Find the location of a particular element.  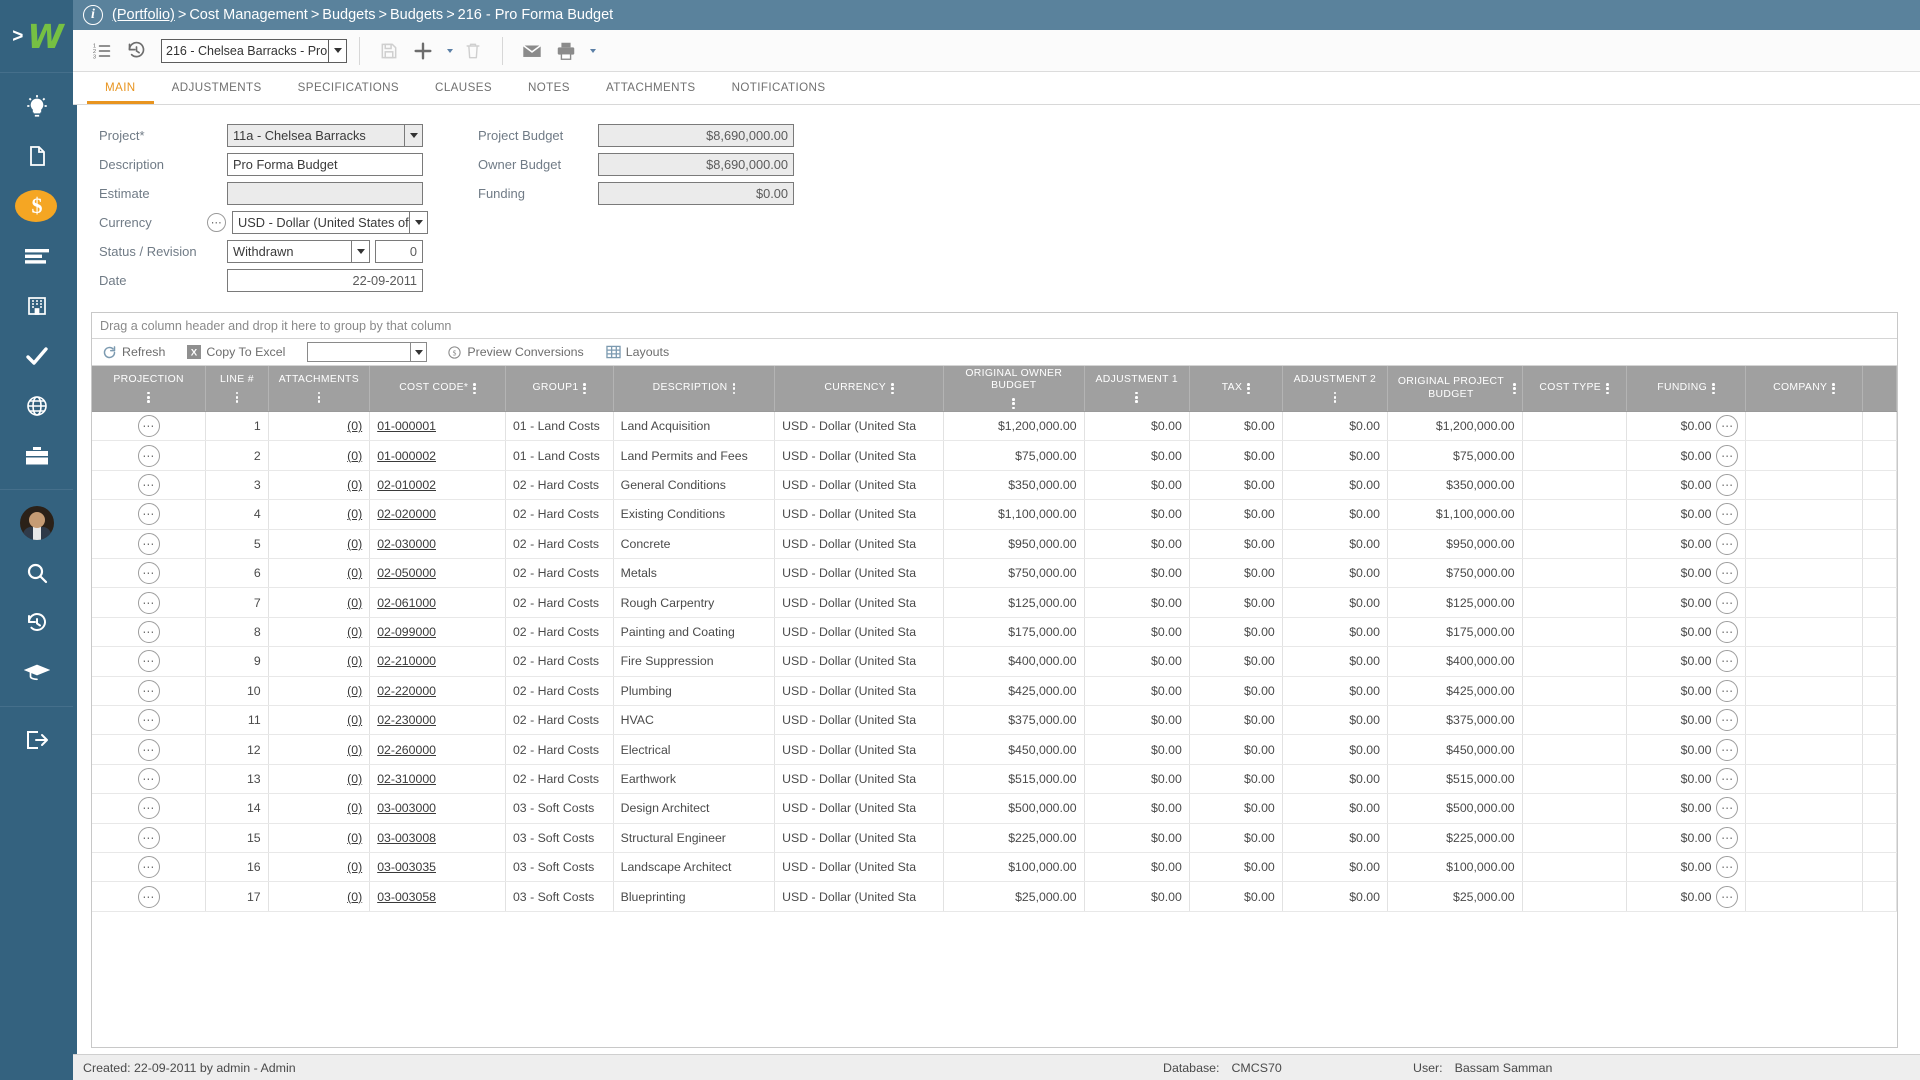

project-select: 11a - Chelsea Barracks is located at coordinates (325, 135).